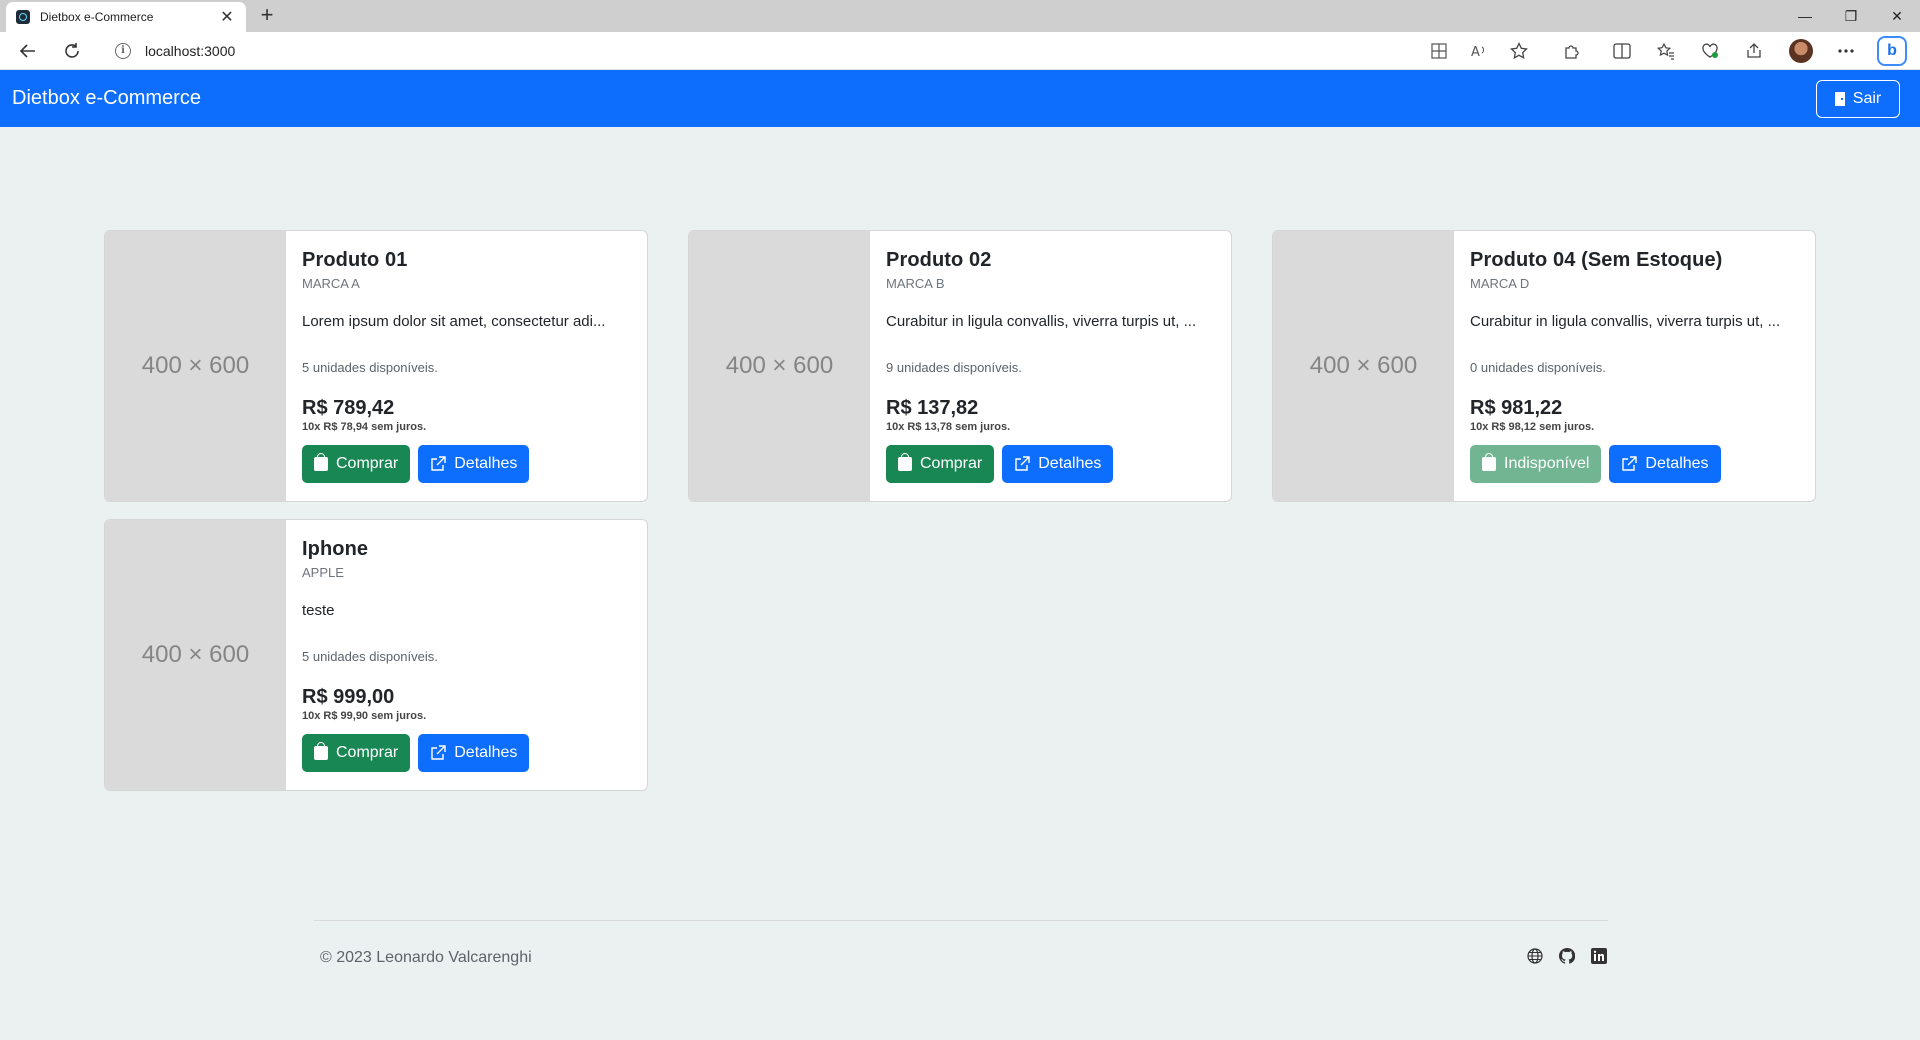 The height and width of the screenshot is (1040, 1920). I want to click on arrow-left-icon, so click(27, 51).